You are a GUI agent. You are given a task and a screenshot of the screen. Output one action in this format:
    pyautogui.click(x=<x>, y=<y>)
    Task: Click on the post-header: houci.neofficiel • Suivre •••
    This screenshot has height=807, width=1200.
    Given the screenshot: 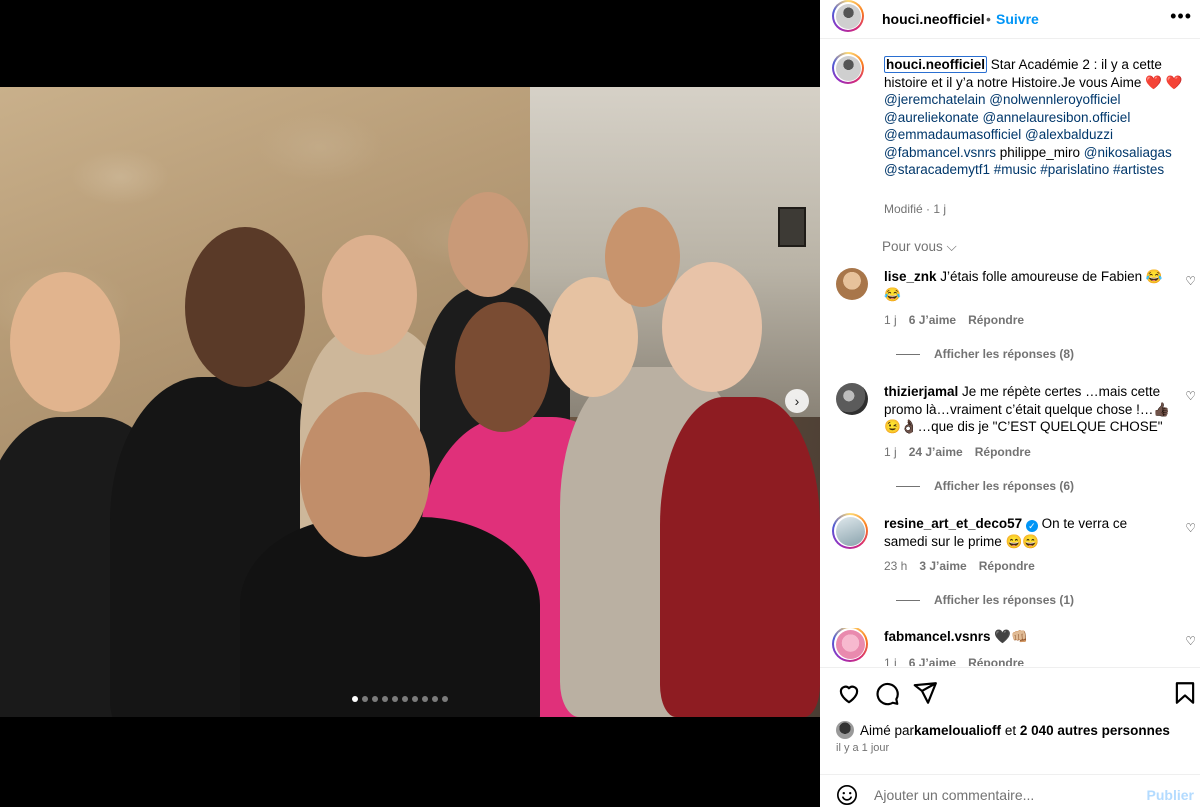 What is the action you would take?
    pyautogui.click(x=1010, y=17)
    